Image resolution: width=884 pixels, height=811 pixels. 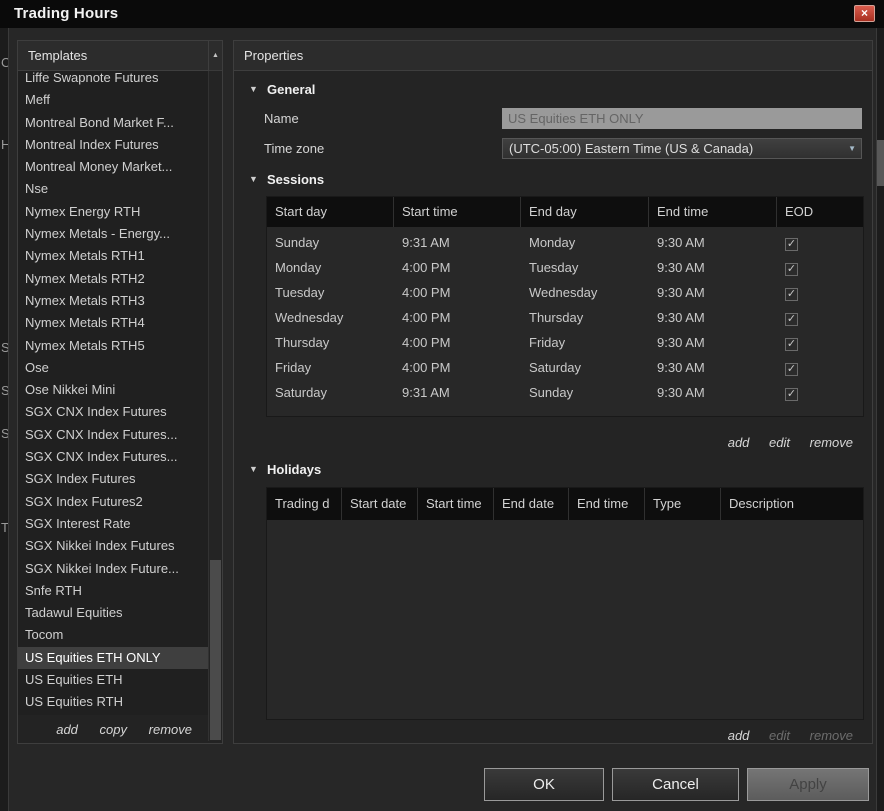 I want to click on template-item: Tadawul Equities, so click(x=113, y=613).